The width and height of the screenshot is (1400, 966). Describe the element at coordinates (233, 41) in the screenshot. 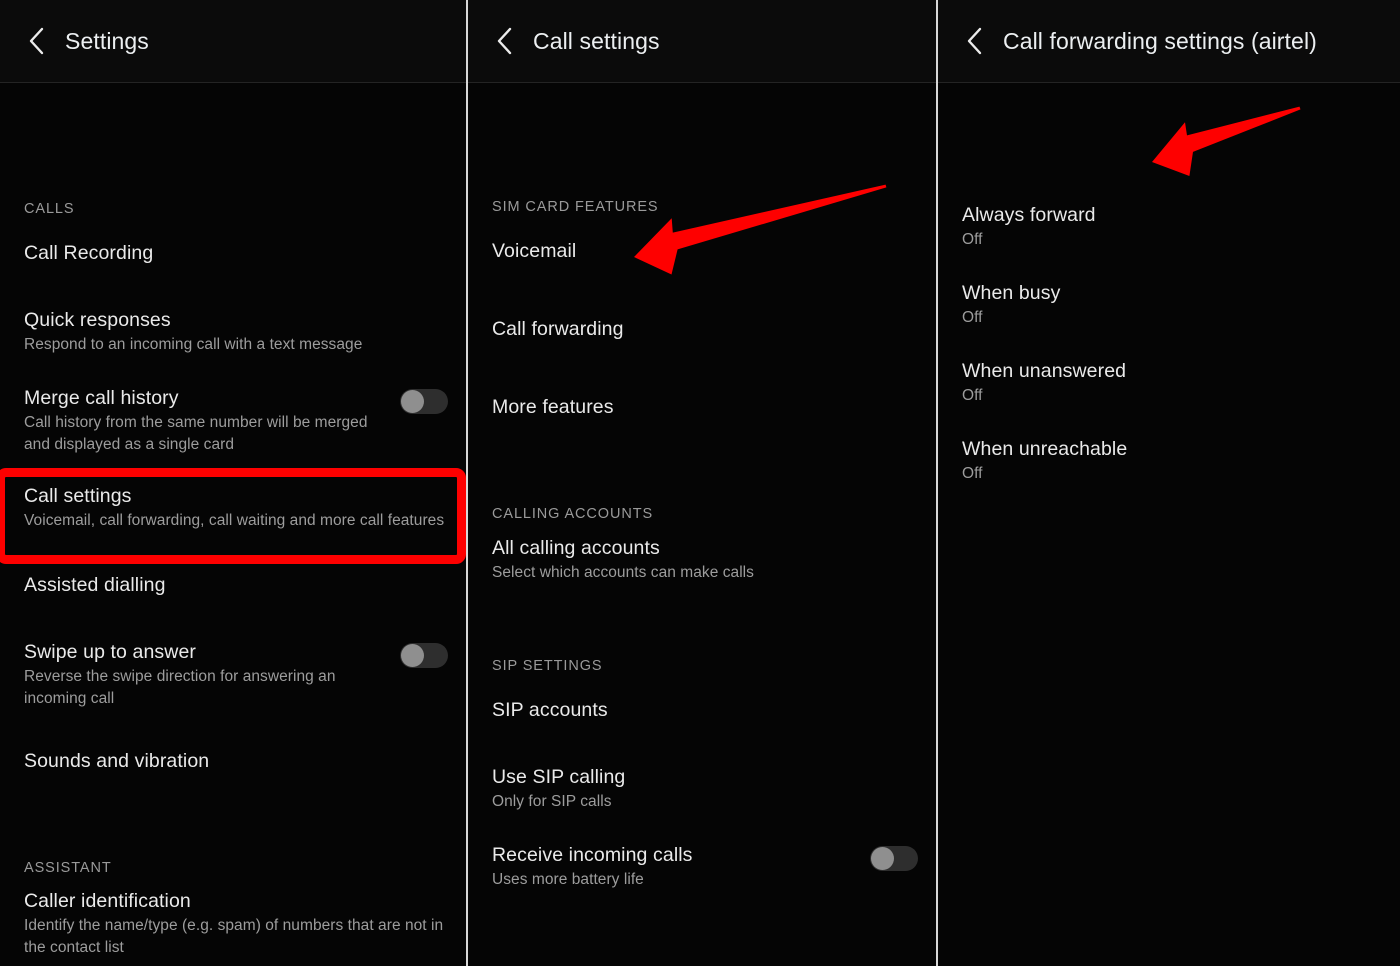

I see `appbar-settings: Settings` at that location.